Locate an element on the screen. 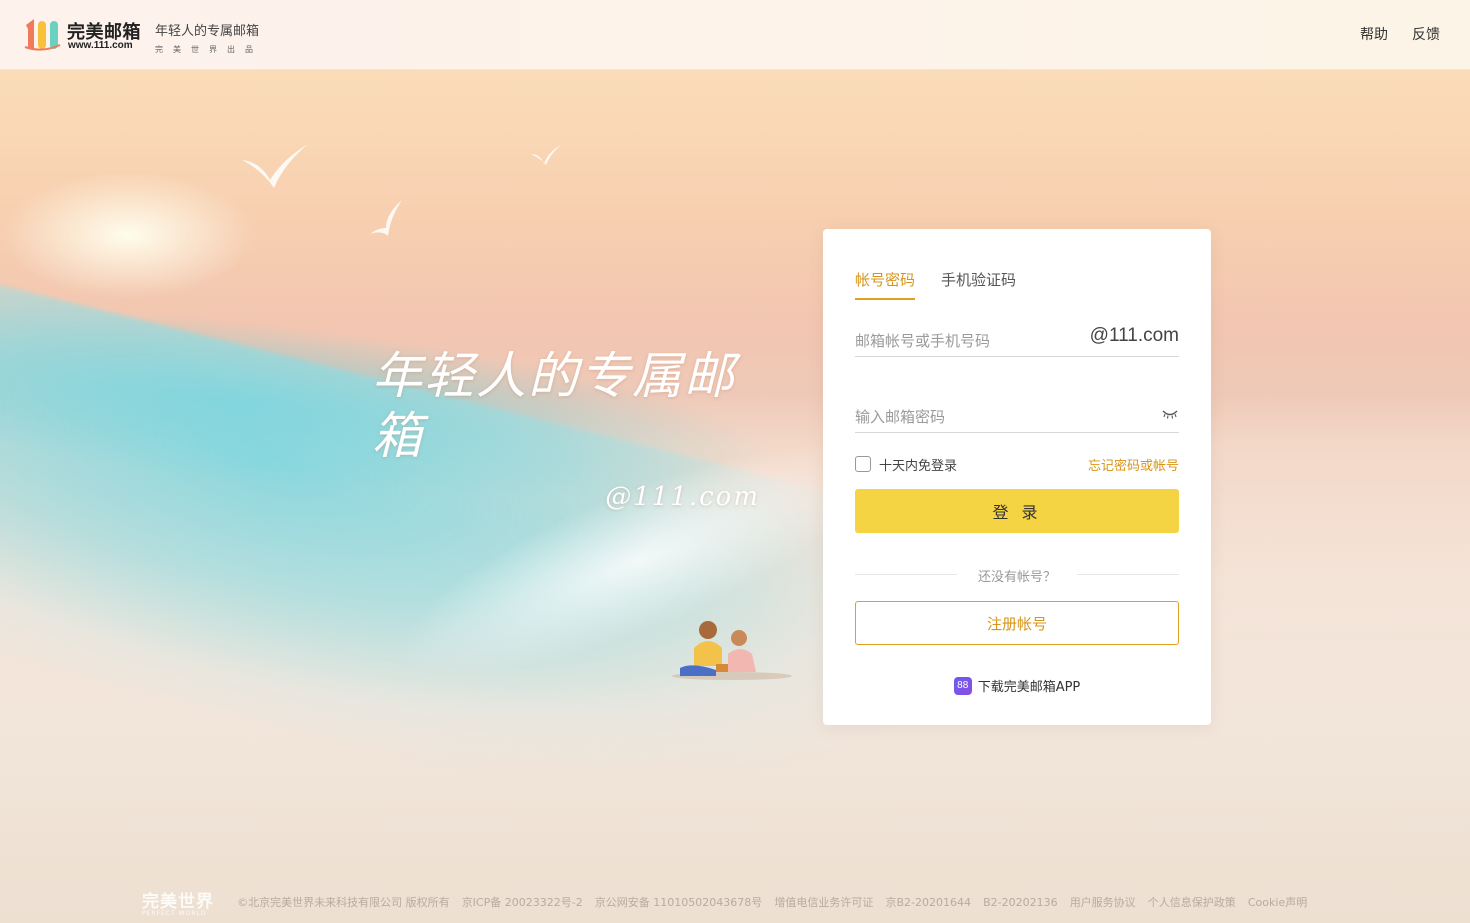 This screenshot has height=923, width=1470. privacy-policy-link: 个人信息保护政策 is located at coordinates (1192, 902).